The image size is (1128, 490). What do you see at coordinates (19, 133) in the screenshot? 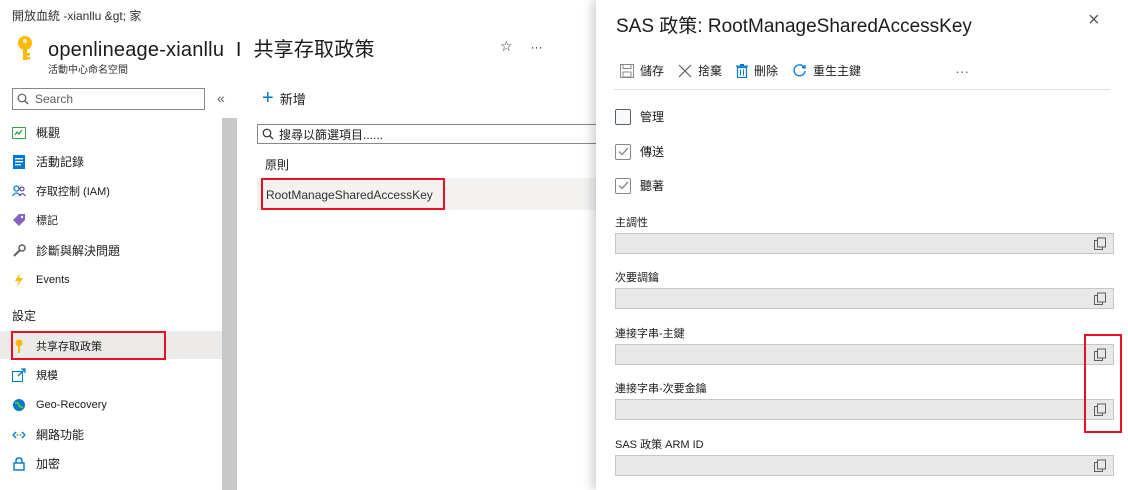
I see `overview-icon` at bounding box center [19, 133].